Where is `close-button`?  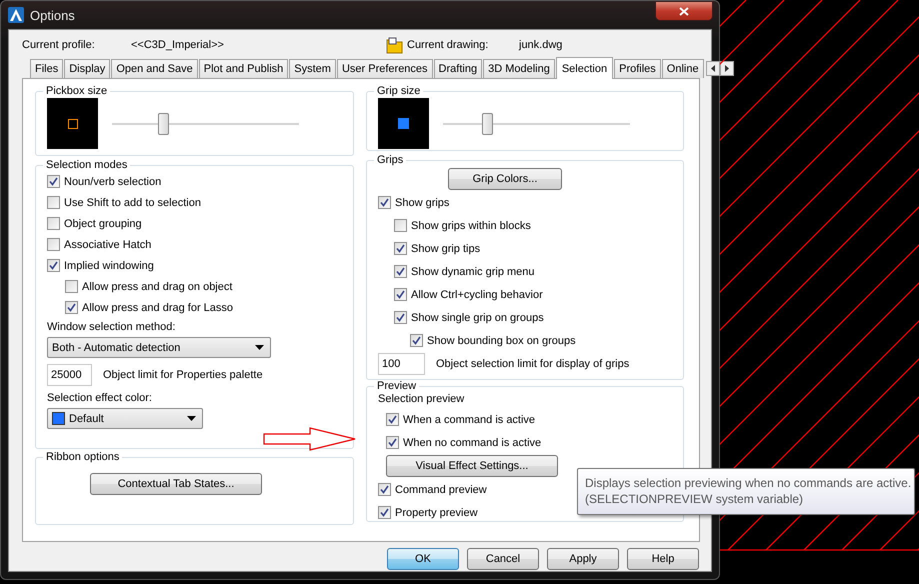
close-button is located at coordinates (684, 11).